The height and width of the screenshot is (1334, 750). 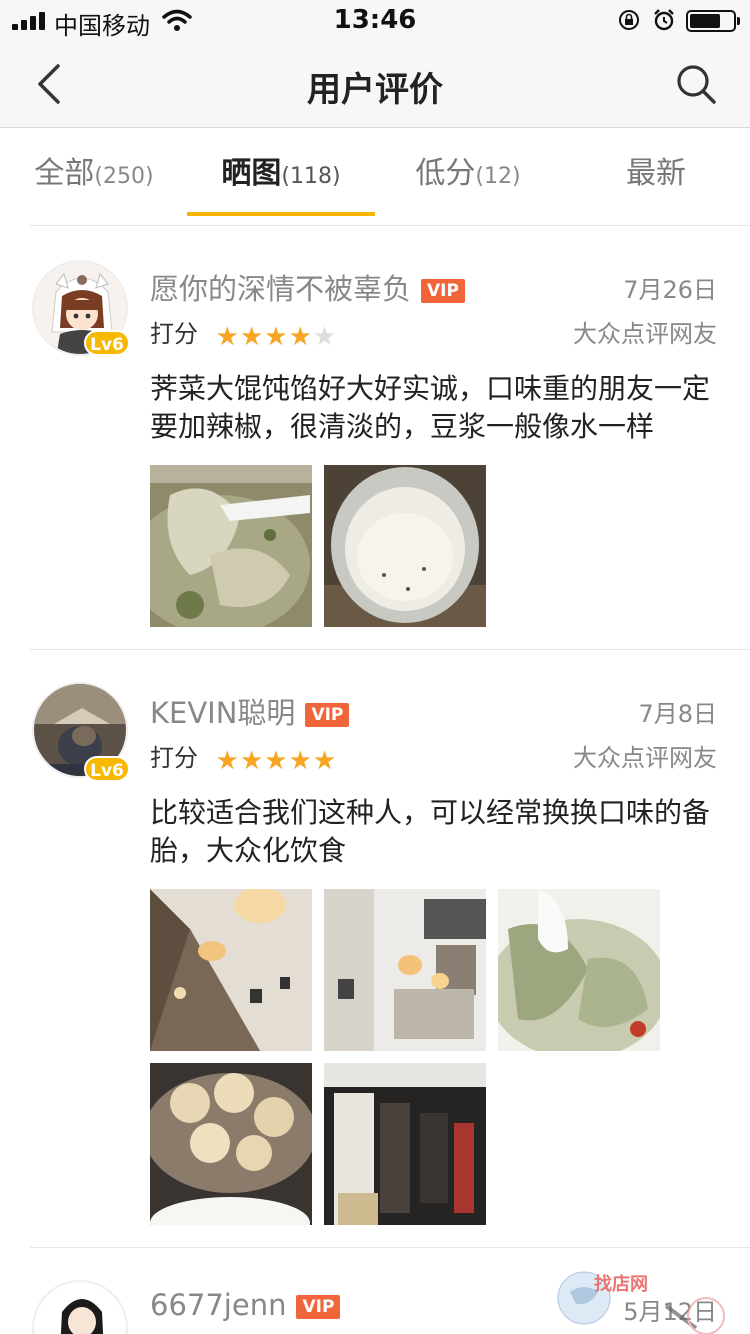 I want to click on status-bar: 中国移动 13:46, so click(x=375, y=20).